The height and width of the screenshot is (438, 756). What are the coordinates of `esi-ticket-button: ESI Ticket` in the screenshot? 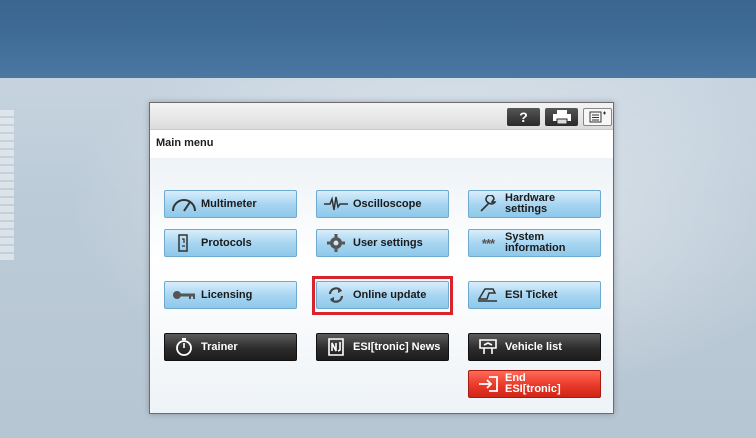 It's located at (534, 295).